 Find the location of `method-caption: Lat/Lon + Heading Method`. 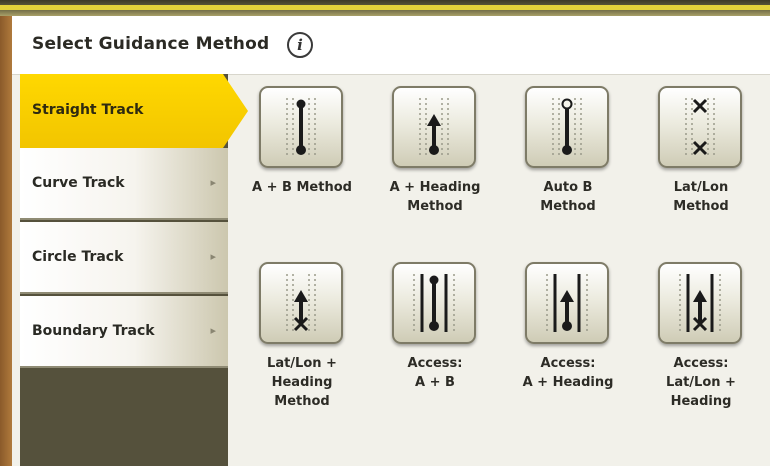

method-caption: Lat/Lon + Heading Method is located at coordinates (302, 382).